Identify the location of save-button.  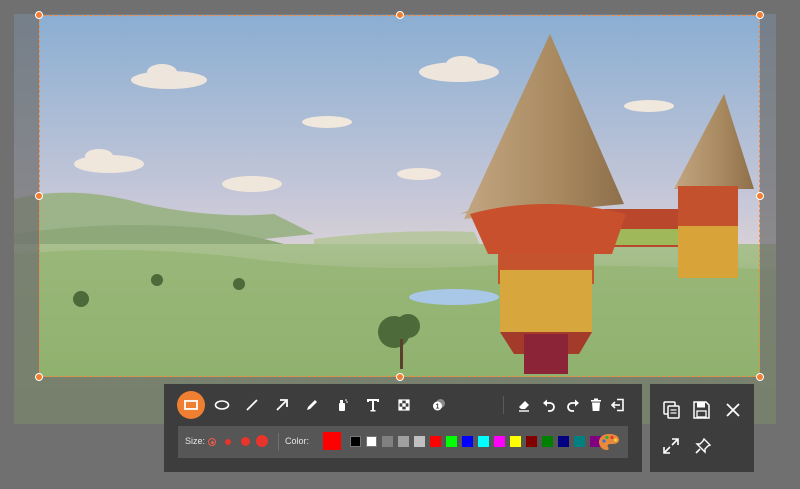
(701, 410).